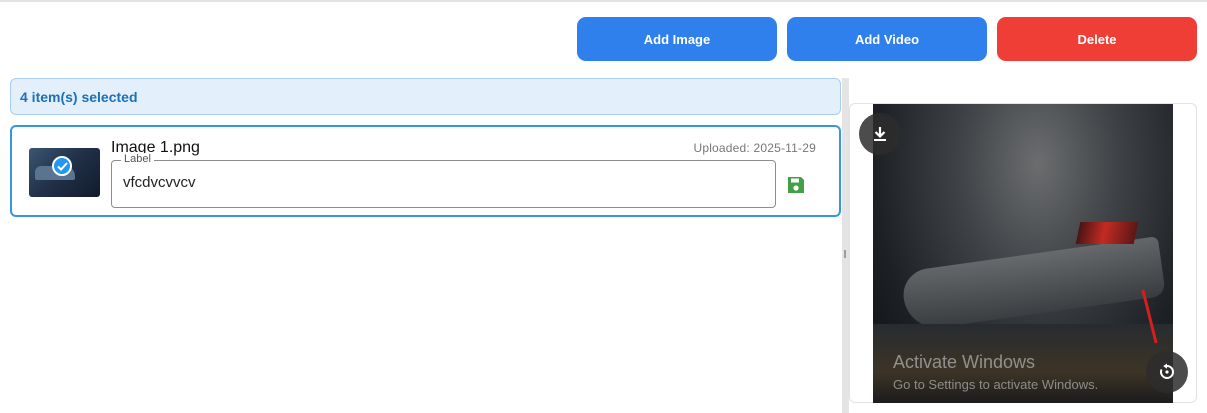 The width and height of the screenshot is (1207, 413). What do you see at coordinates (796, 185) in the screenshot?
I see `floppy-disk-icon` at bounding box center [796, 185].